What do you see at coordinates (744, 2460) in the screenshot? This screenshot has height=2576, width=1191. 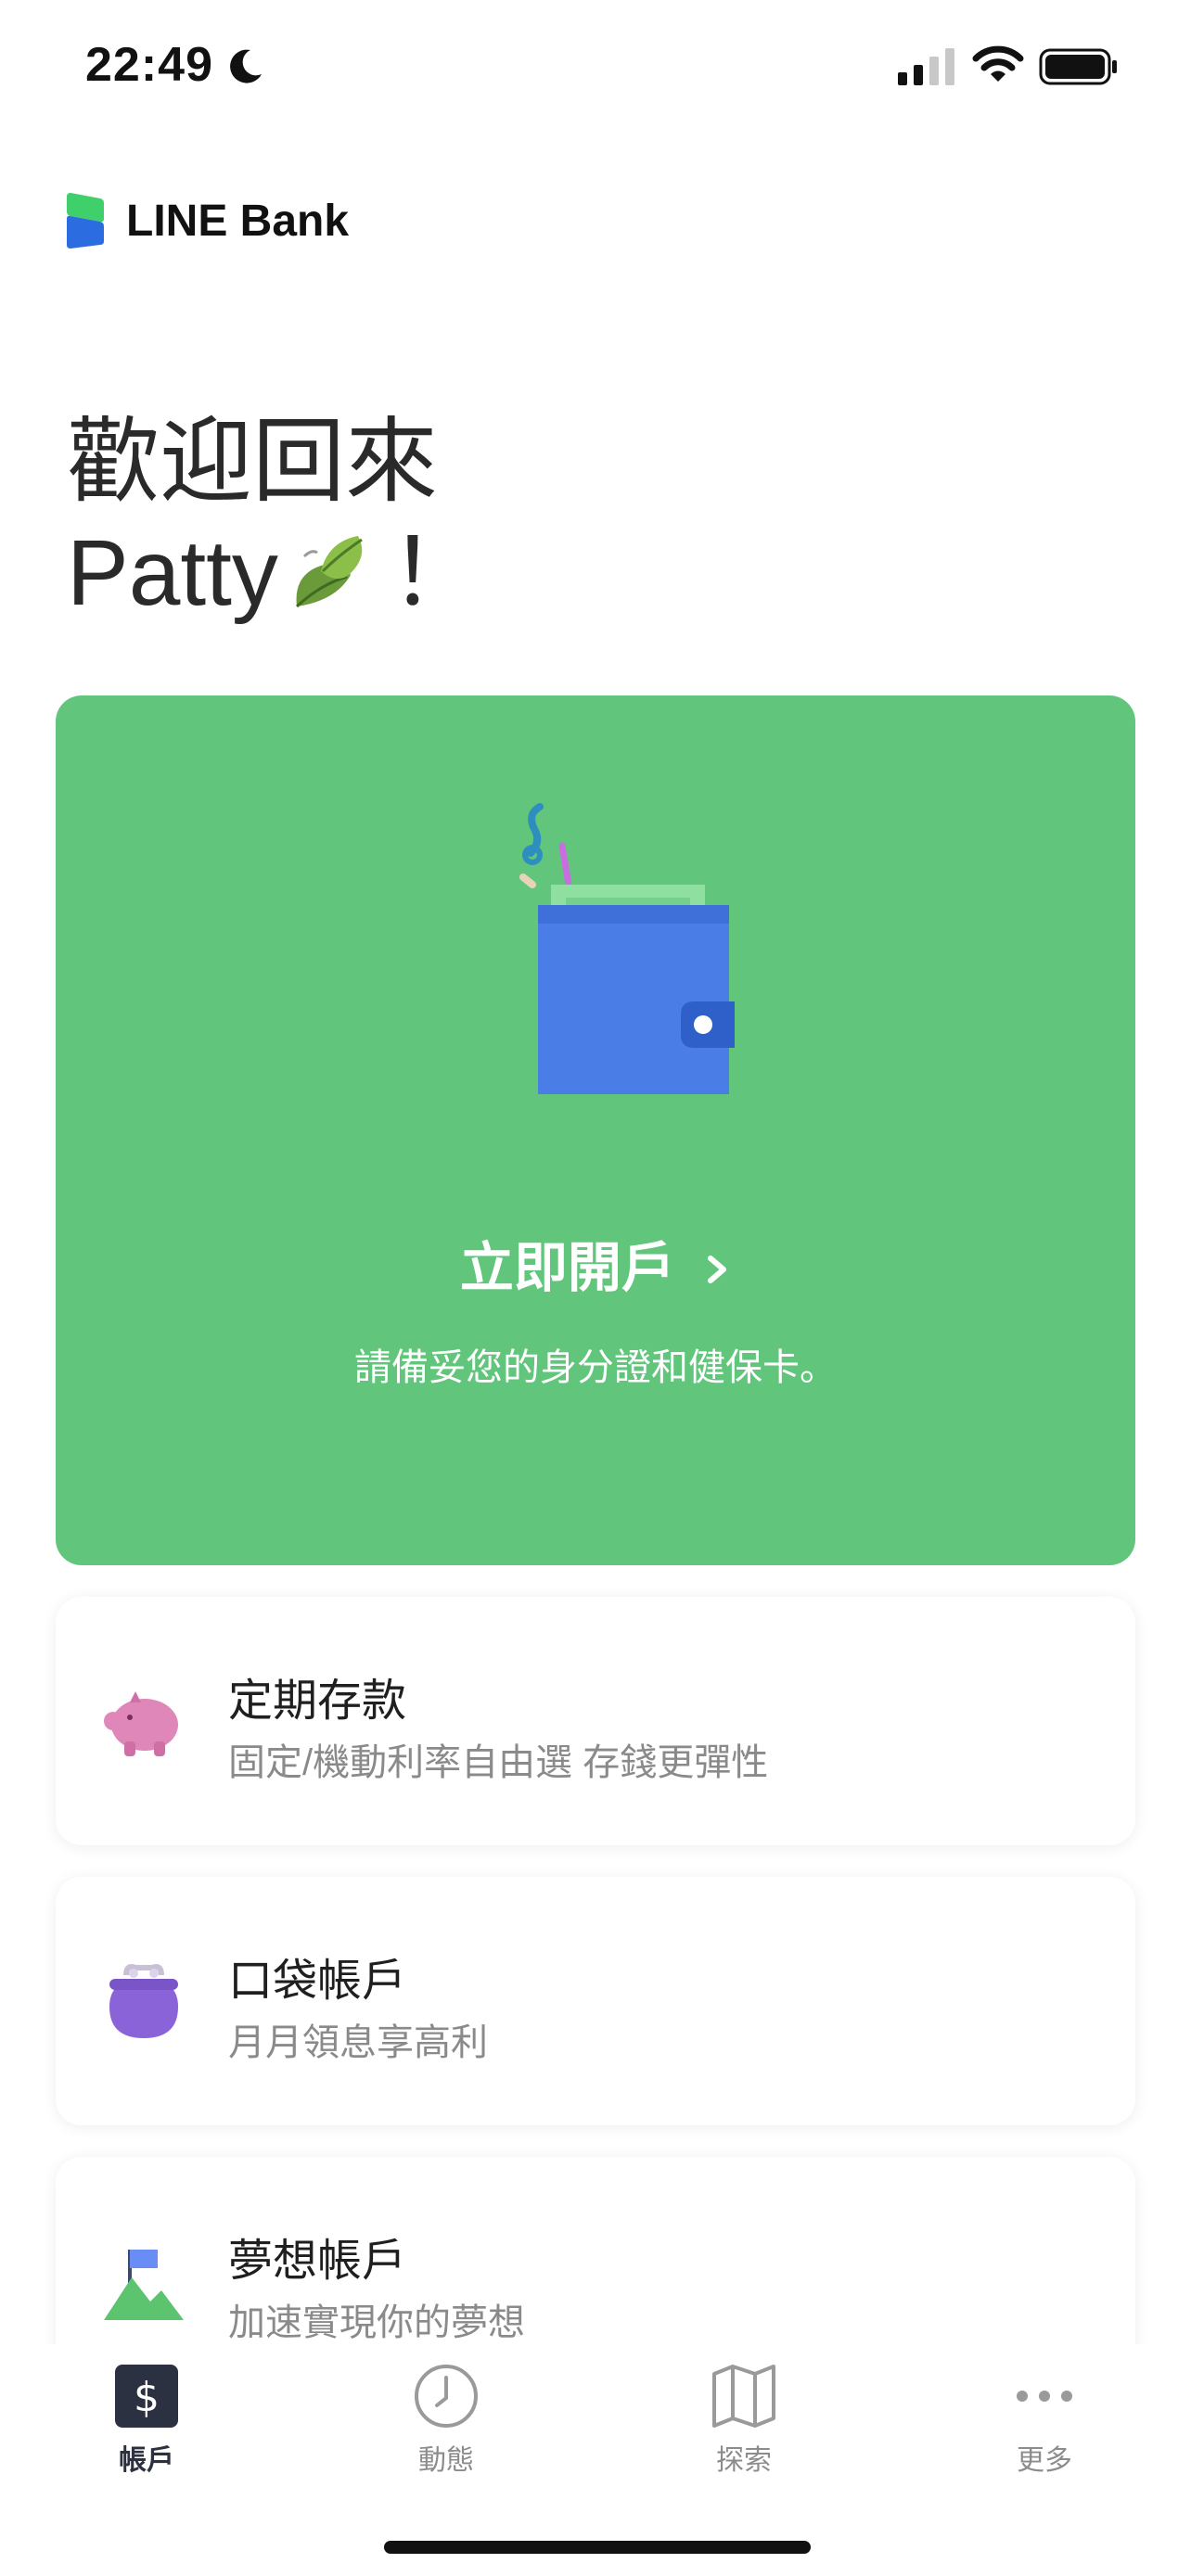 I see `tab-label: 探索` at bounding box center [744, 2460].